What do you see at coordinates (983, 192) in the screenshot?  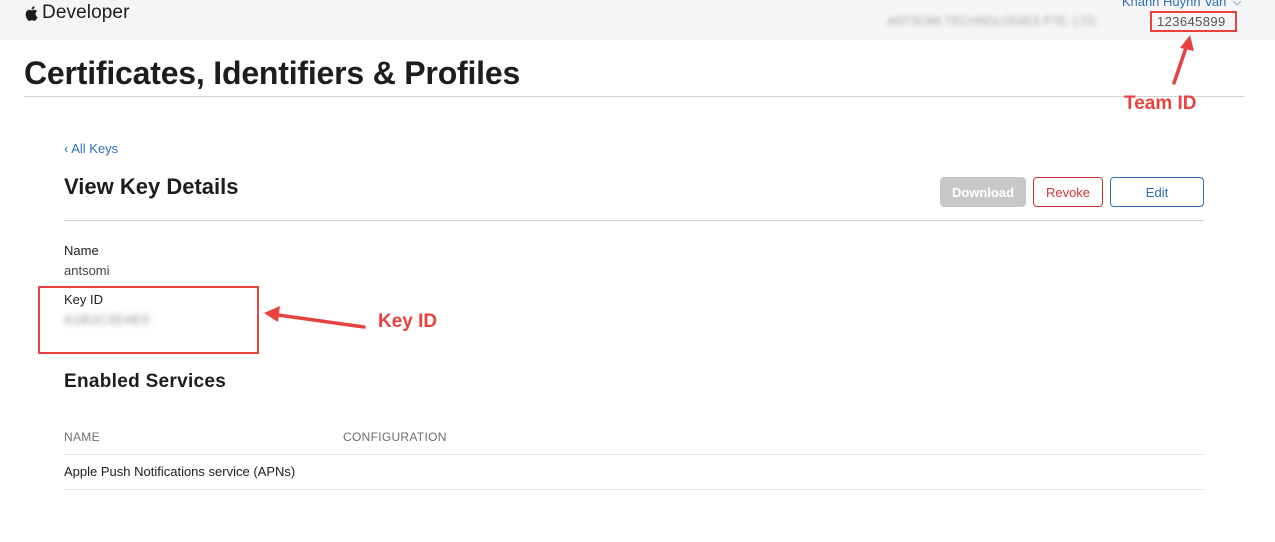 I see `download-button: Download` at bounding box center [983, 192].